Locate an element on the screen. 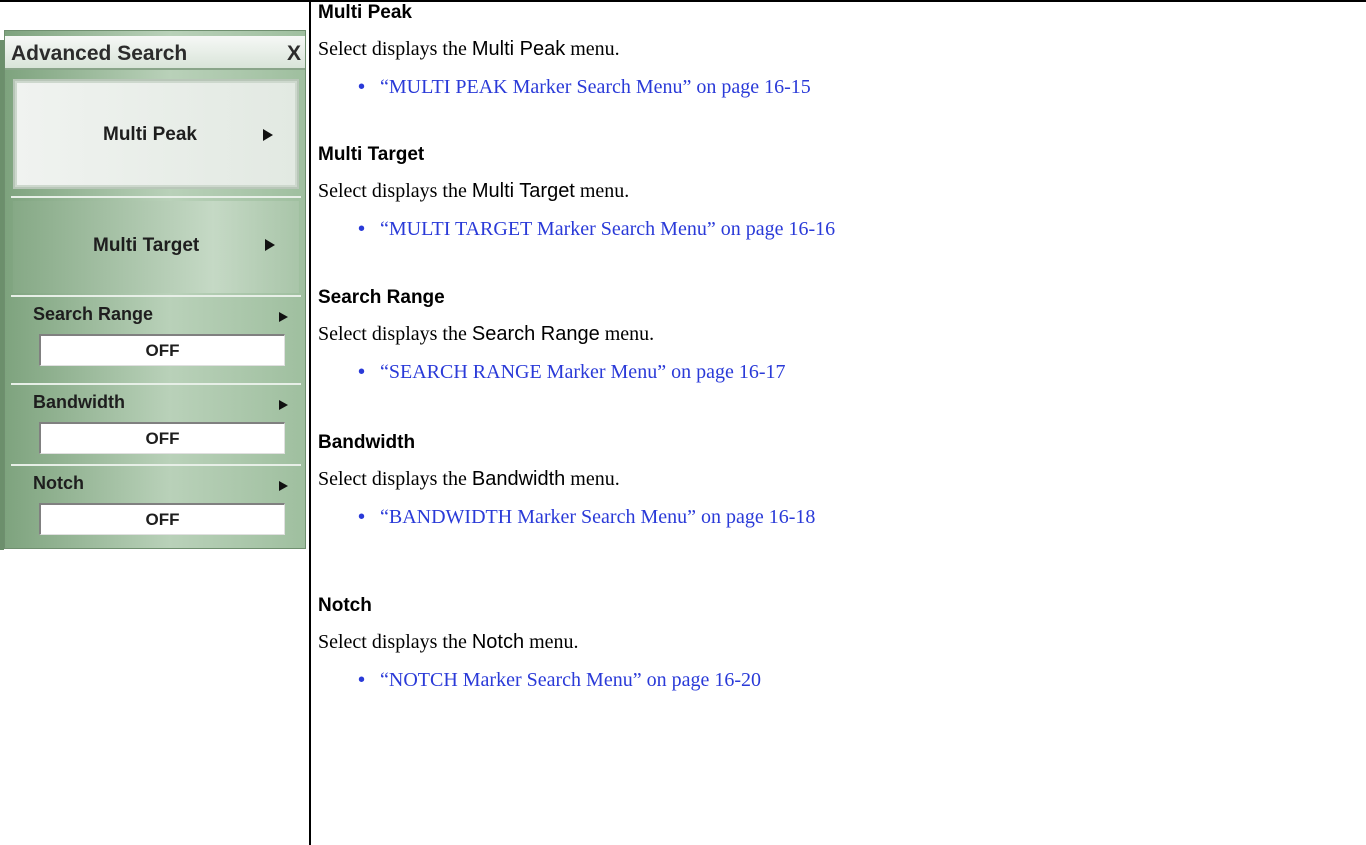  section-description: Select displays the Notch menu. is located at coordinates (448, 642).